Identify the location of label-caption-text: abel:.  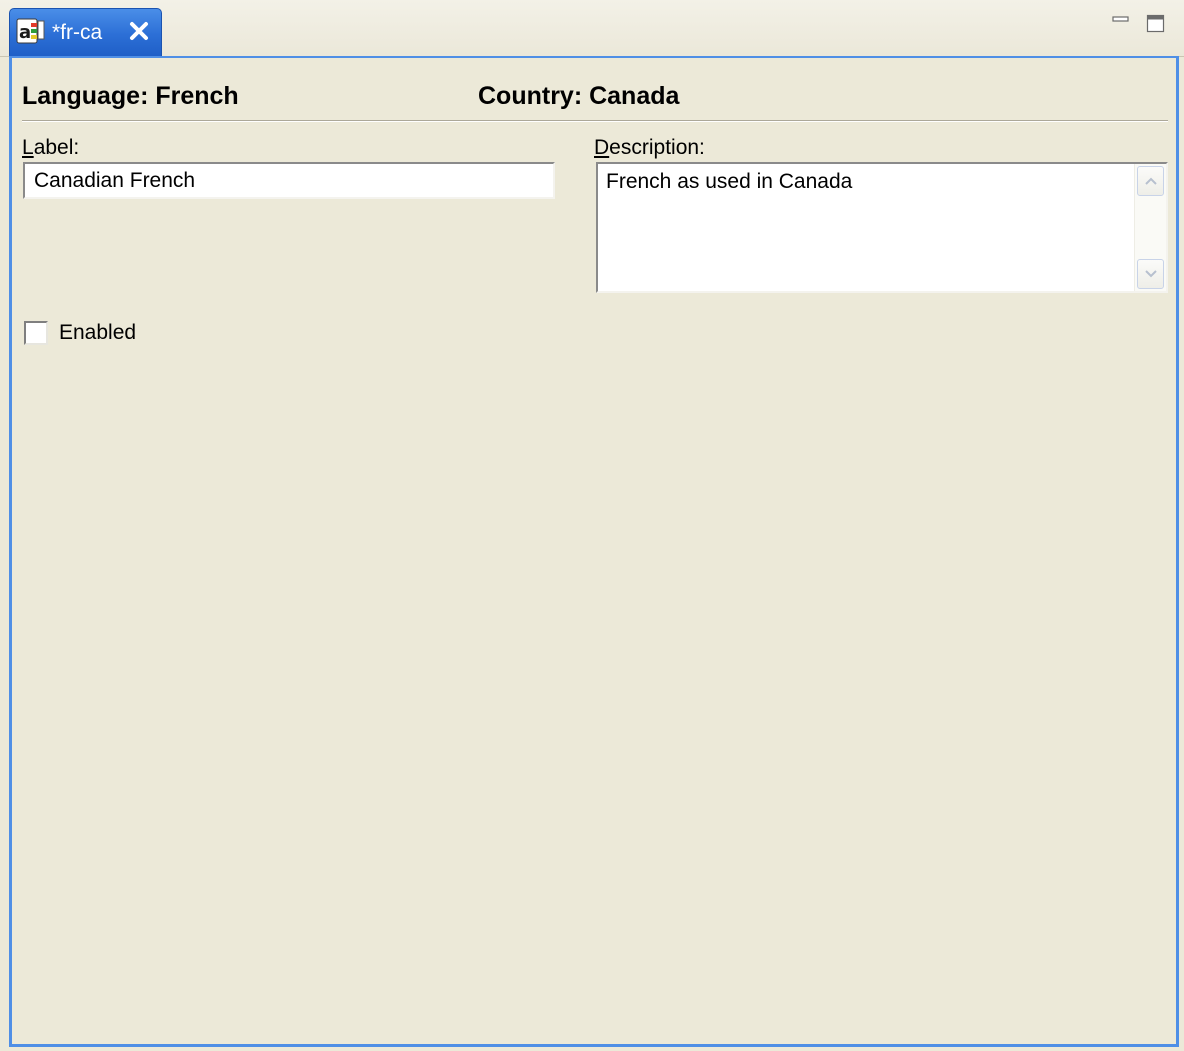
(56, 147).